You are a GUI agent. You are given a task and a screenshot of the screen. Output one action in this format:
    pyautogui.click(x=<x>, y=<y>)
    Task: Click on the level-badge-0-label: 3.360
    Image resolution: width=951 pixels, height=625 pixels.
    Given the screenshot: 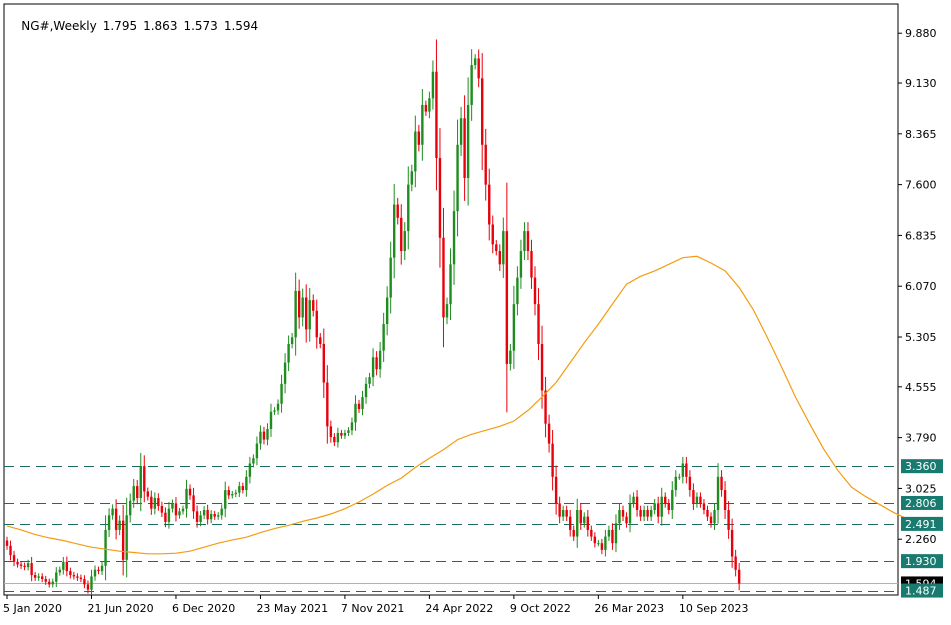 What is the action you would take?
    pyautogui.click(x=921, y=466)
    